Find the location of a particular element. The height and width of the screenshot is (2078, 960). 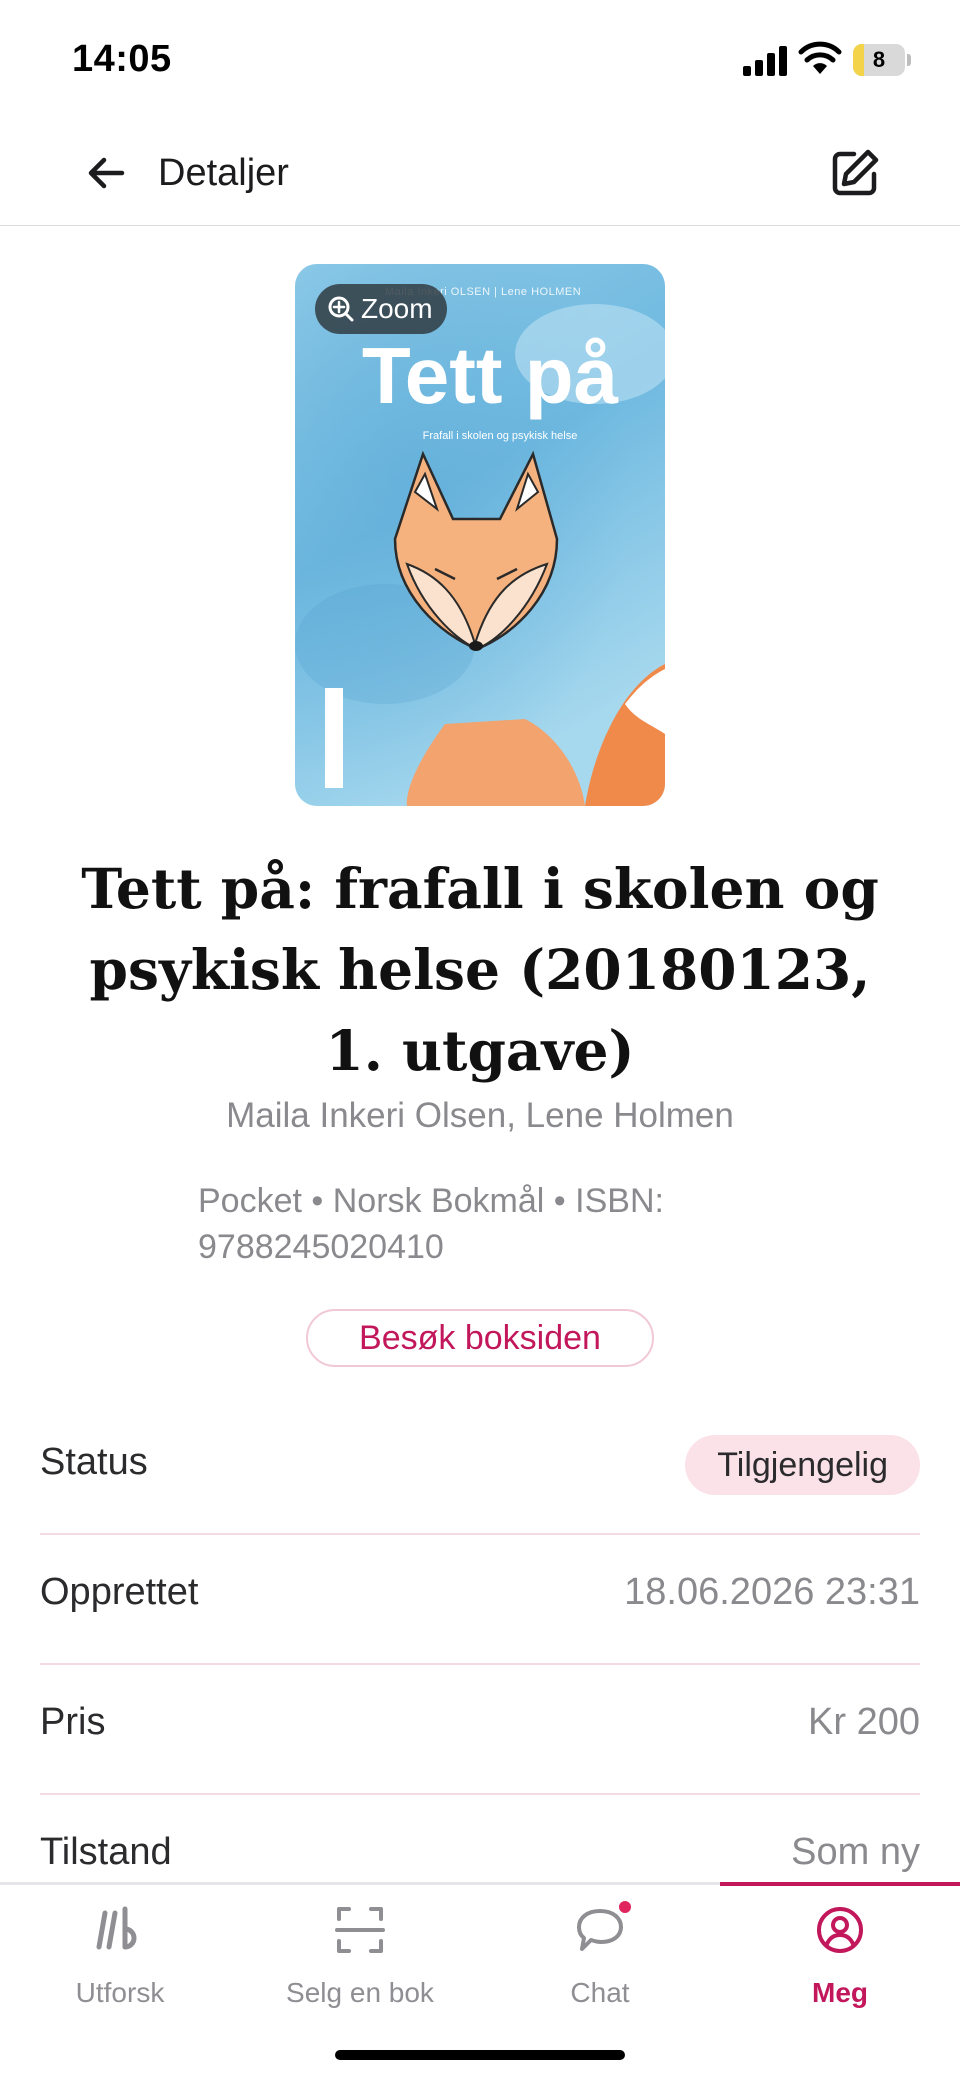

status-time: 14:05 is located at coordinates (122, 59).